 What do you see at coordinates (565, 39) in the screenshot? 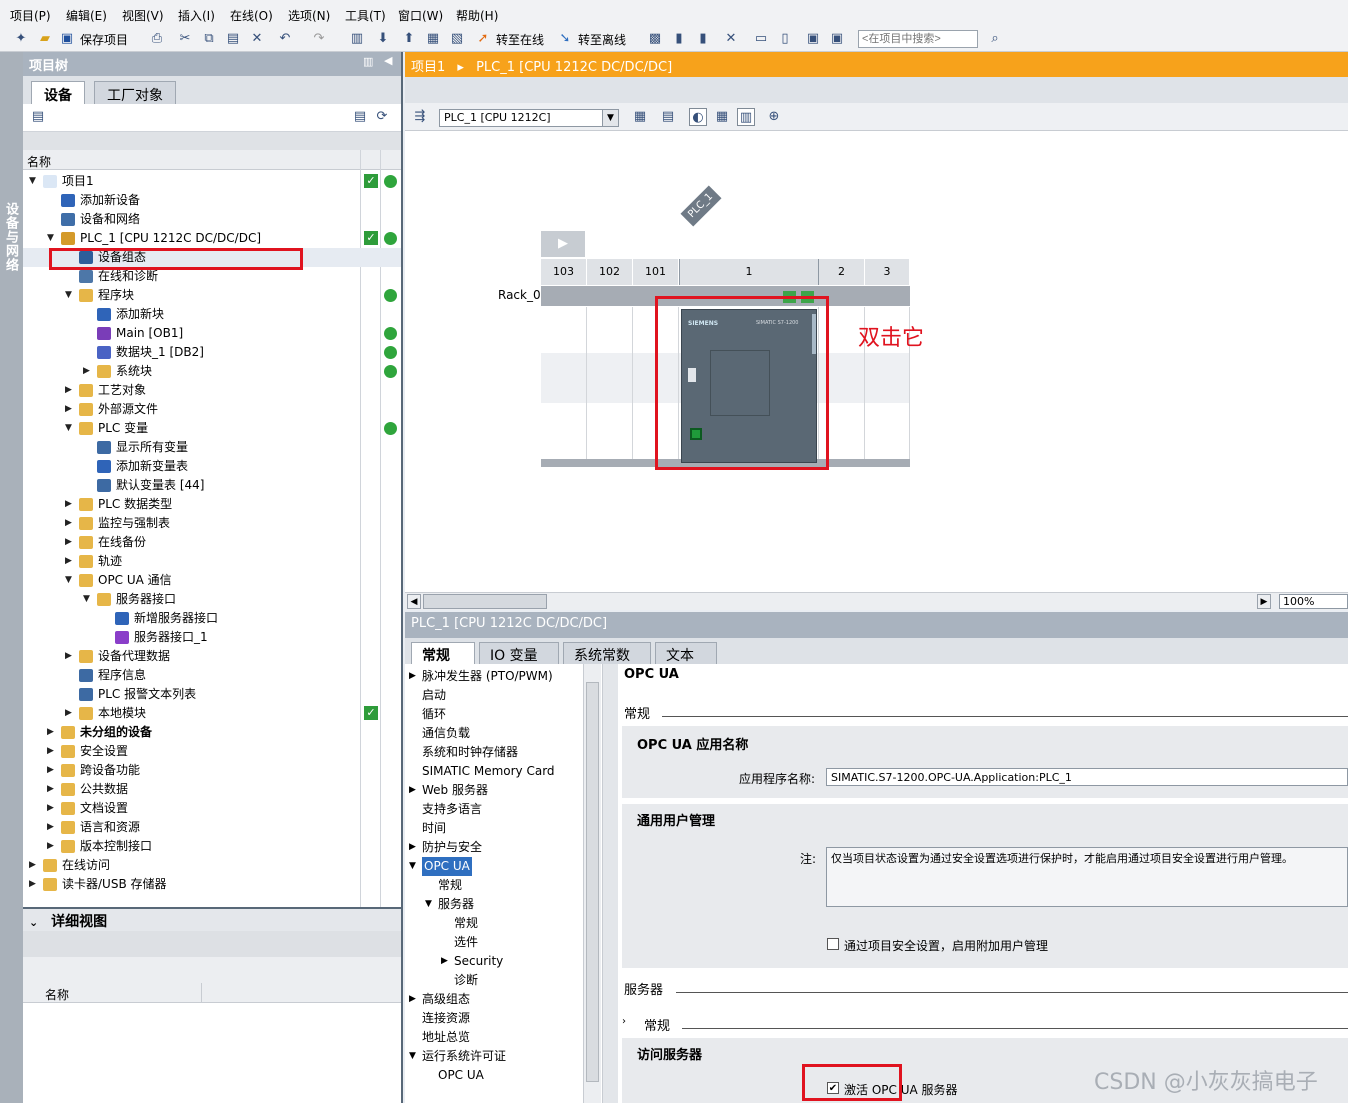
I see `go-offline-icon: ➘` at bounding box center [565, 39].